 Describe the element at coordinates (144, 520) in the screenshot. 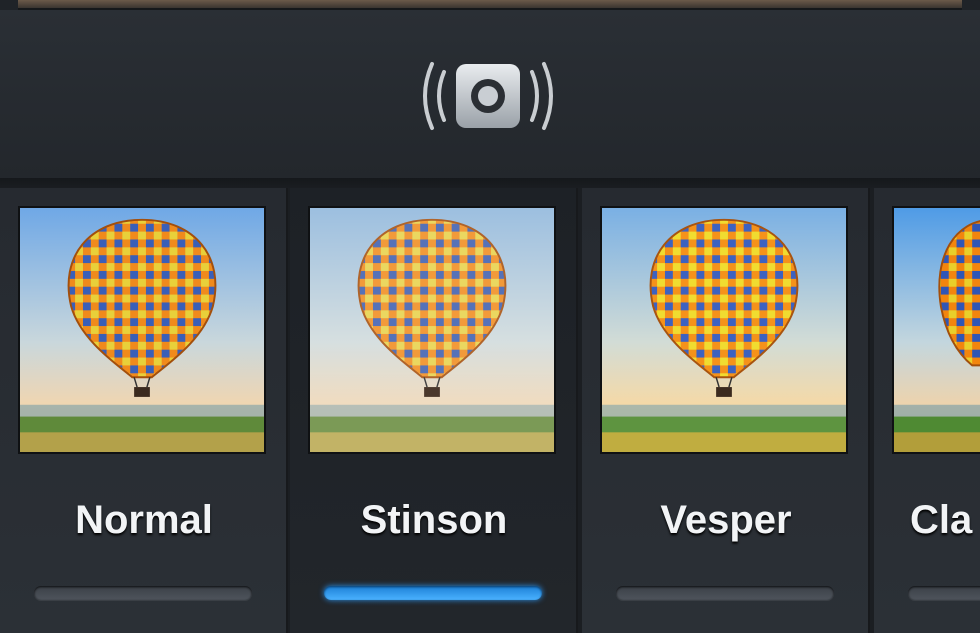

I see `filter-label: Normal` at that location.